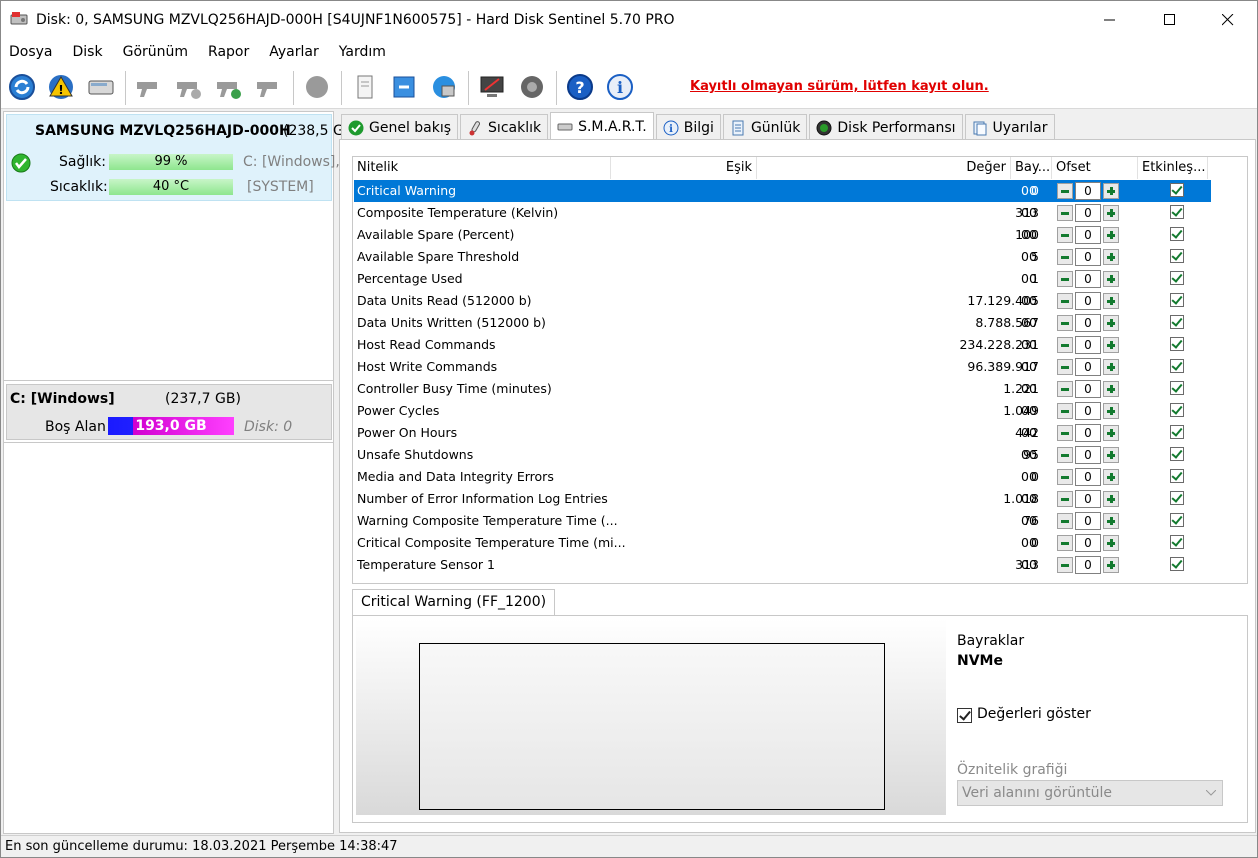 The height and width of the screenshot is (858, 1258). What do you see at coordinates (101, 87) in the screenshot?
I see `disk-button` at bounding box center [101, 87].